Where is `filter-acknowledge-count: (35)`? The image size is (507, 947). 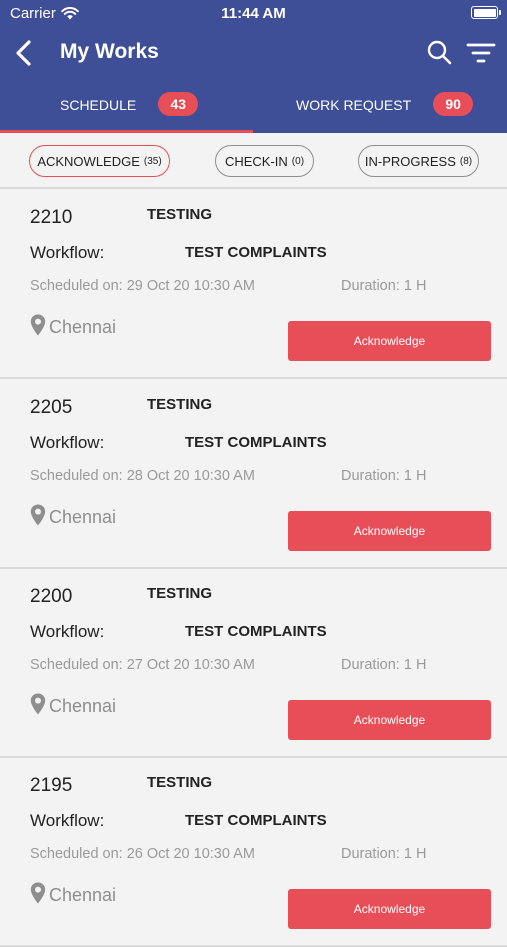 filter-acknowledge-count: (35) is located at coordinates (152, 161).